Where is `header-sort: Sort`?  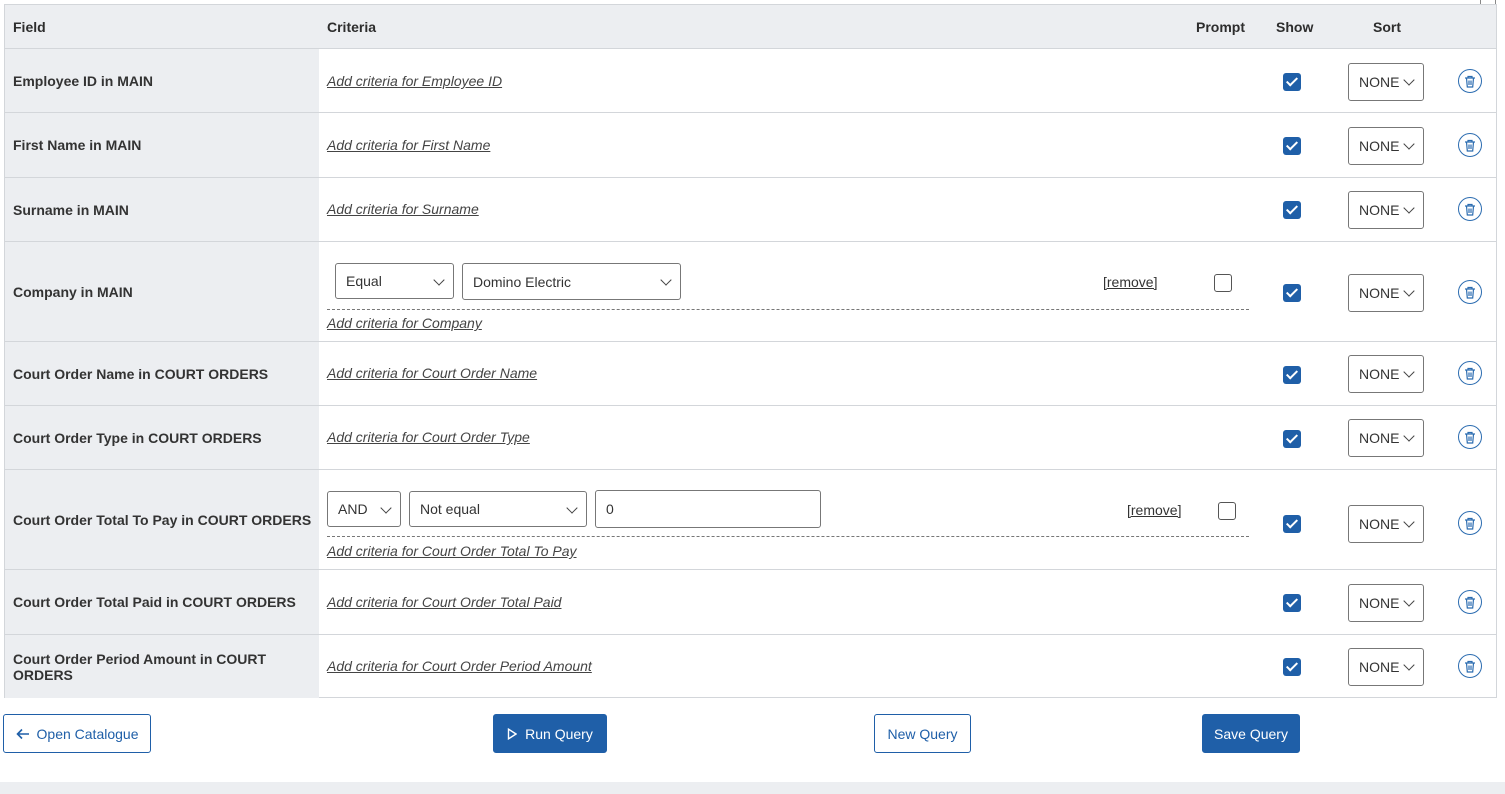
header-sort: Sort is located at coordinates (1387, 27).